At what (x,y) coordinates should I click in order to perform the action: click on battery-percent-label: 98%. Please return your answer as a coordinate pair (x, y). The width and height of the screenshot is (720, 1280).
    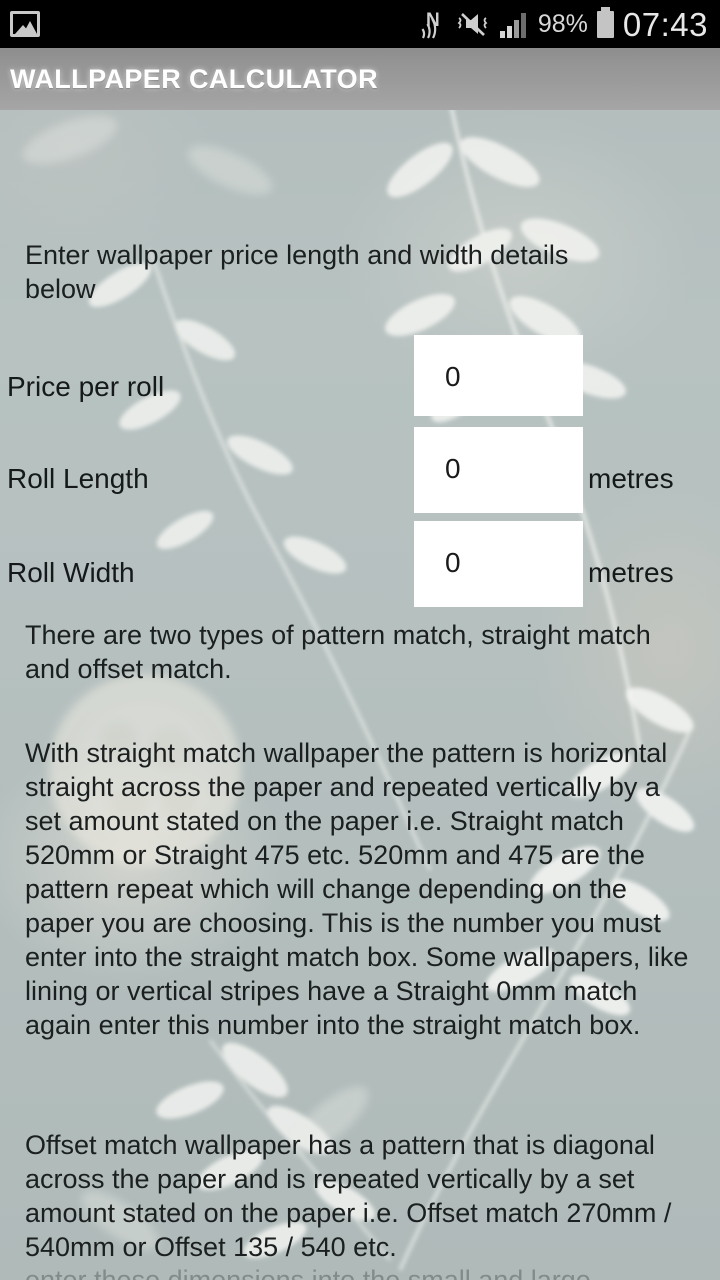
    Looking at the image, I should click on (562, 23).